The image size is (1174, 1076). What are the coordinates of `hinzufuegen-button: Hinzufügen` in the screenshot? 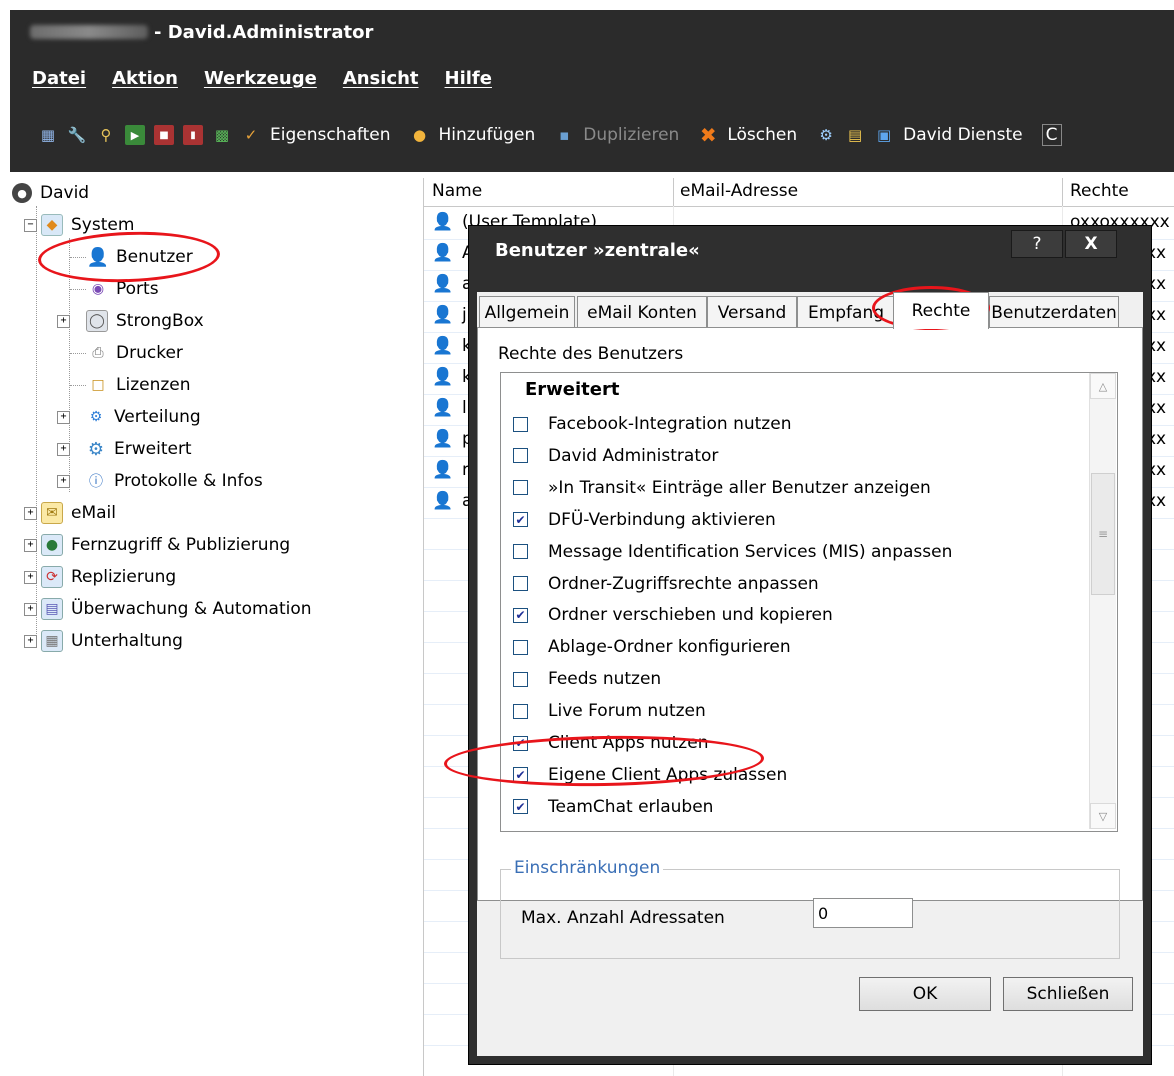 It's located at (486, 135).